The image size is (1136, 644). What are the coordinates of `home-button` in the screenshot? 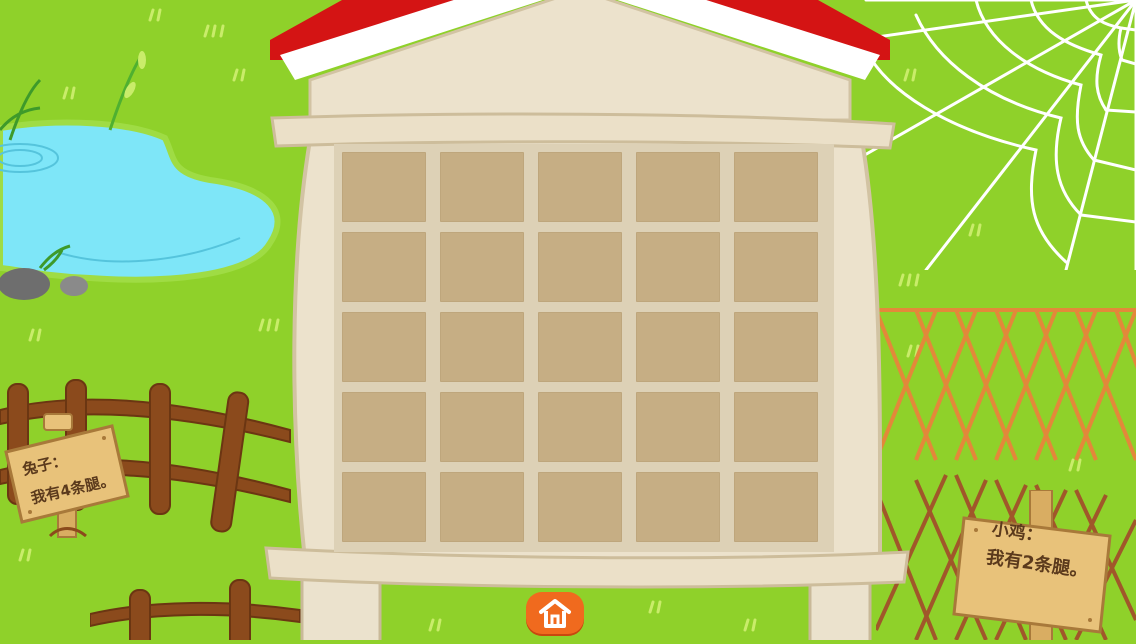 It's located at (555, 613).